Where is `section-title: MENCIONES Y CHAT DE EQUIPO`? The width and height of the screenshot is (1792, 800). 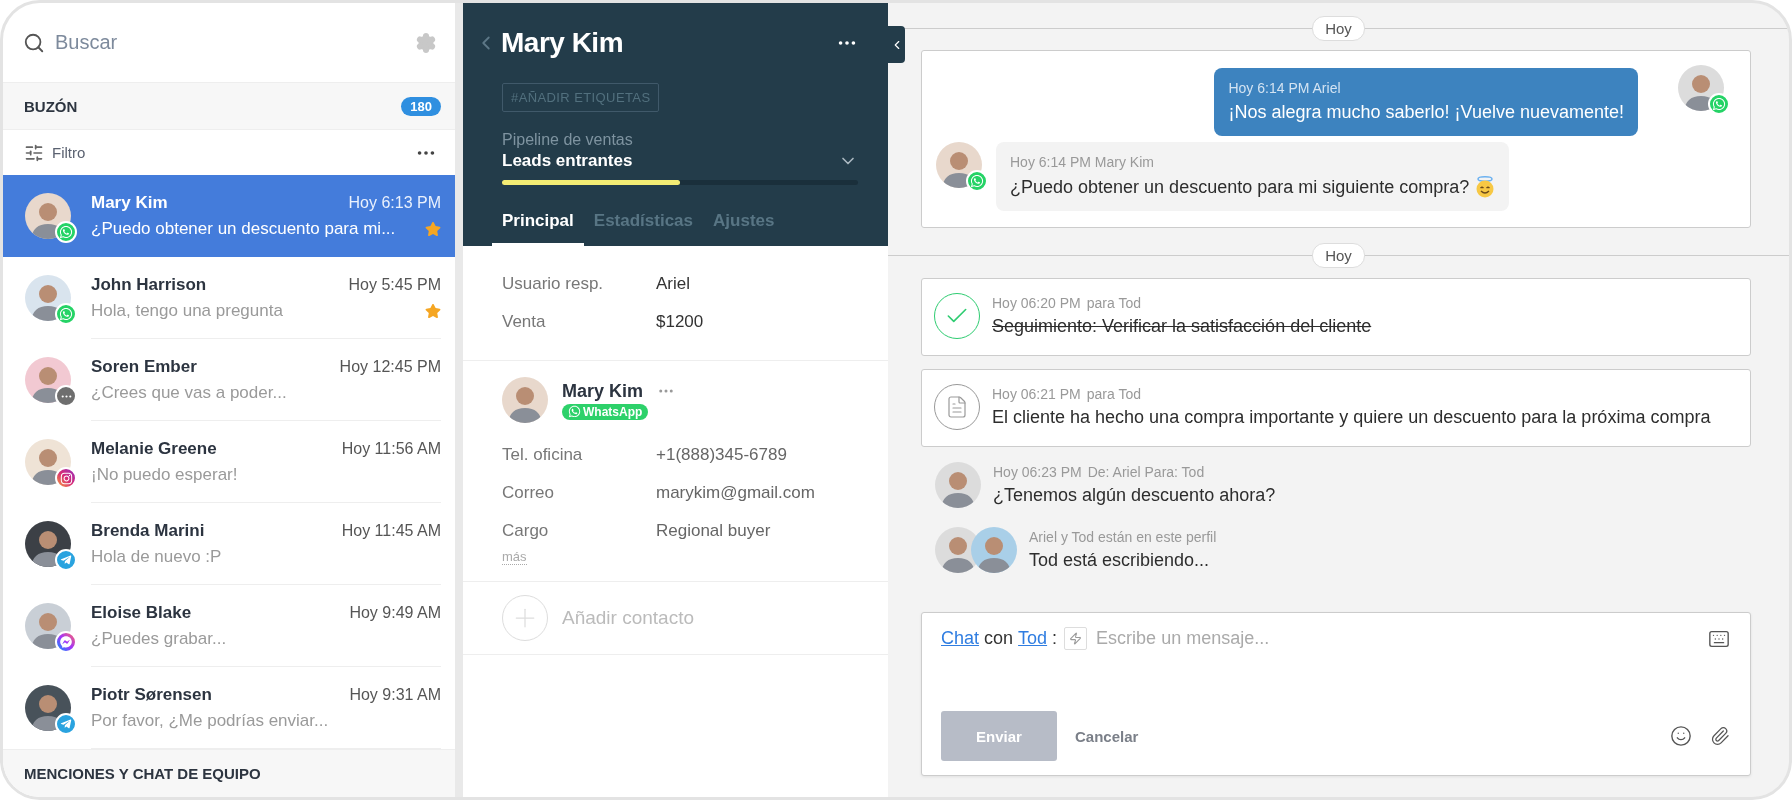 section-title: MENCIONES Y CHAT DE EQUIPO is located at coordinates (142, 773).